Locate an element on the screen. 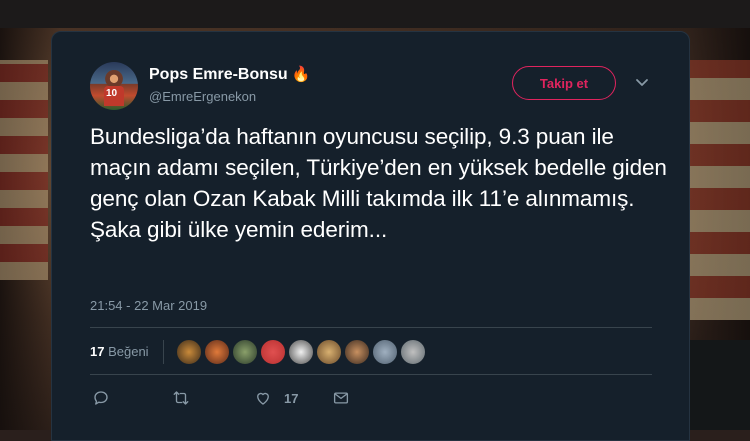  background-banner-right is located at coordinates (720, 190).